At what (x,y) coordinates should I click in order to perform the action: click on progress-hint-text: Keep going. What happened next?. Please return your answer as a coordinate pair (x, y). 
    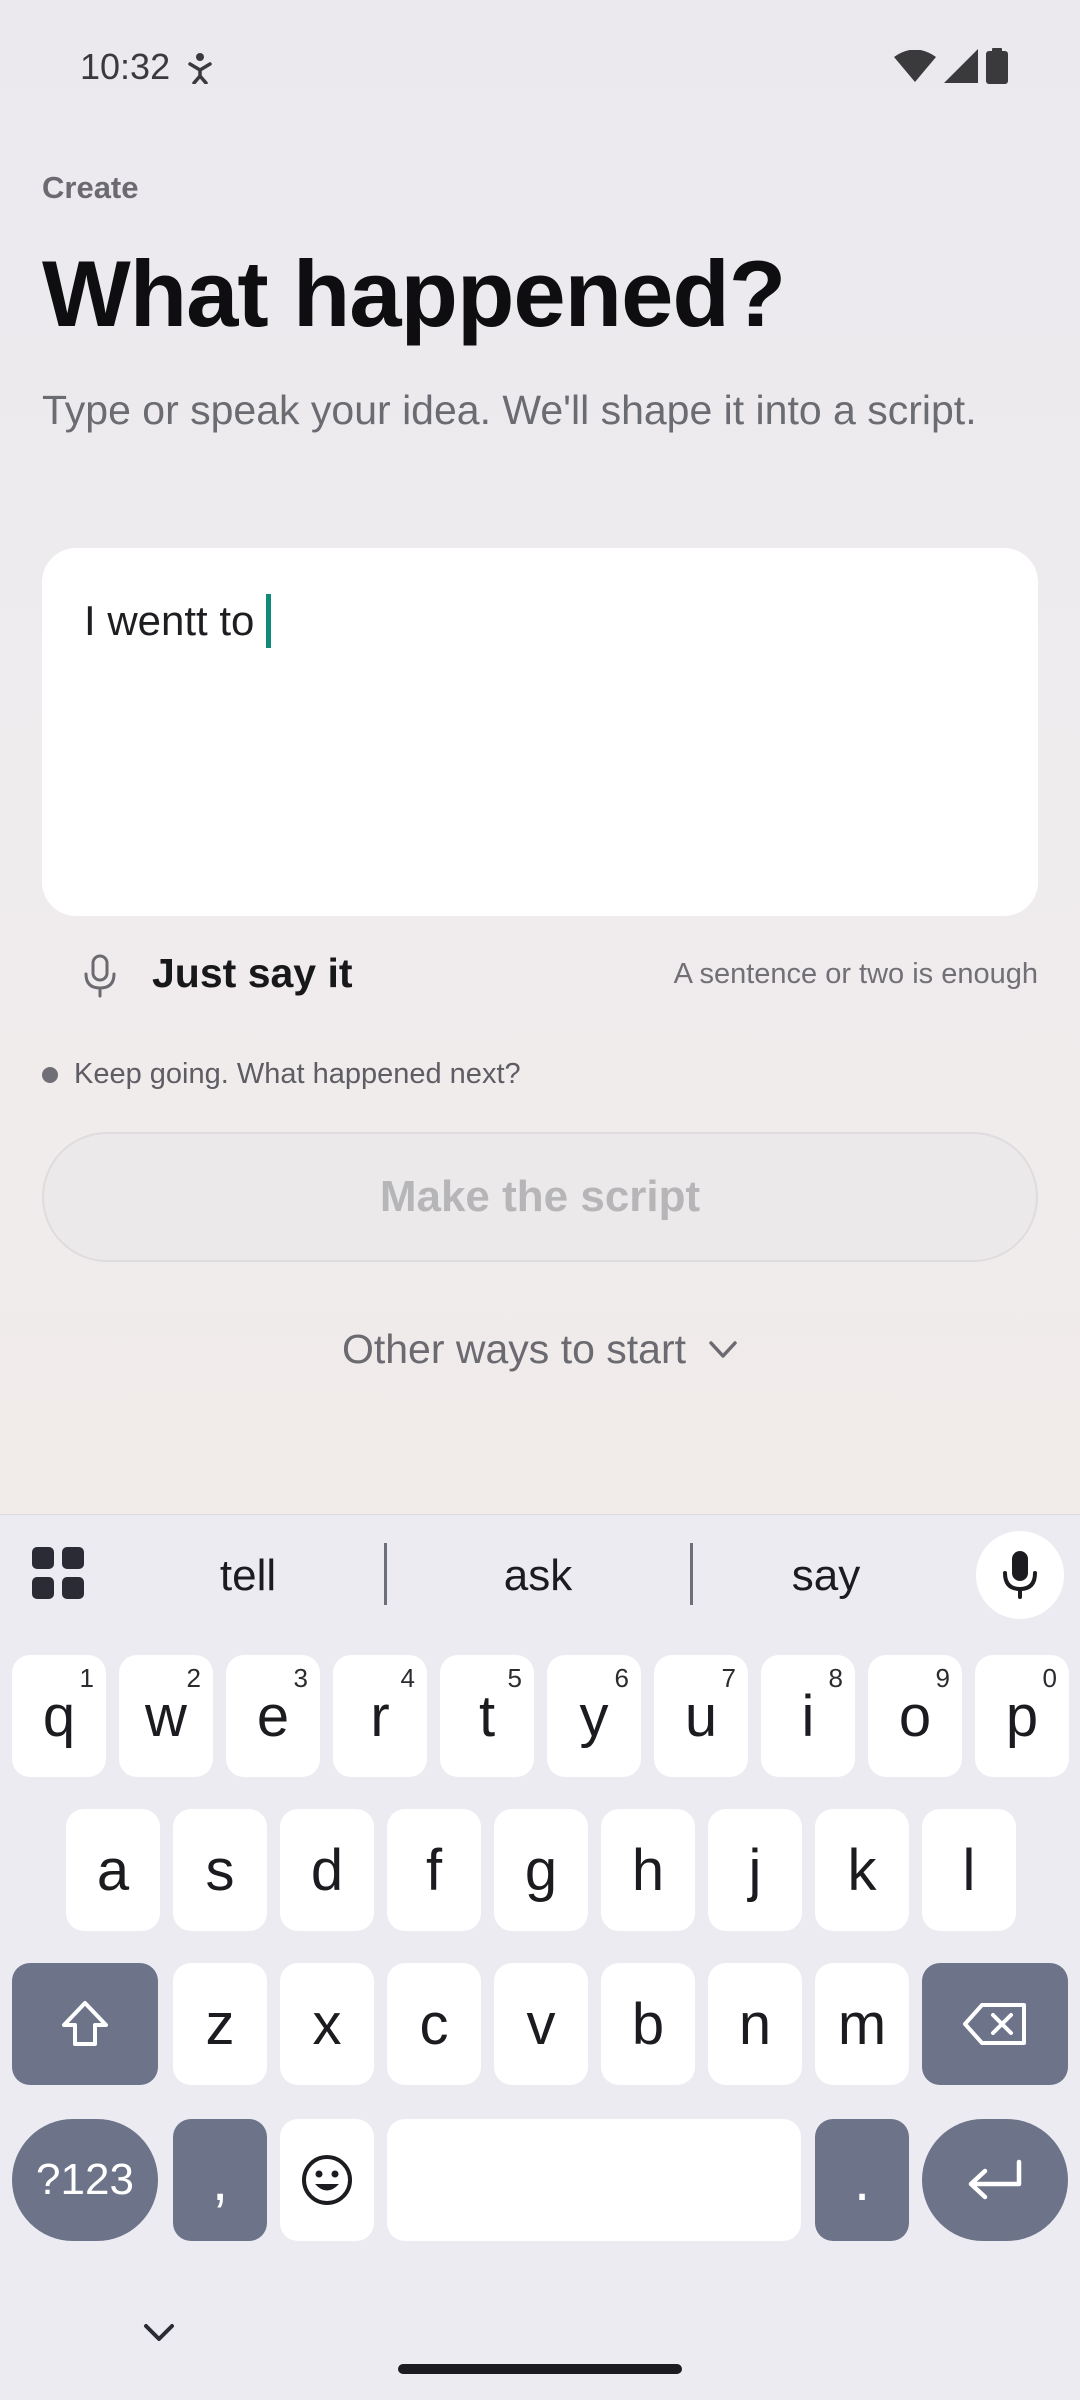
    Looking at the image, I should click on (297, 1074).